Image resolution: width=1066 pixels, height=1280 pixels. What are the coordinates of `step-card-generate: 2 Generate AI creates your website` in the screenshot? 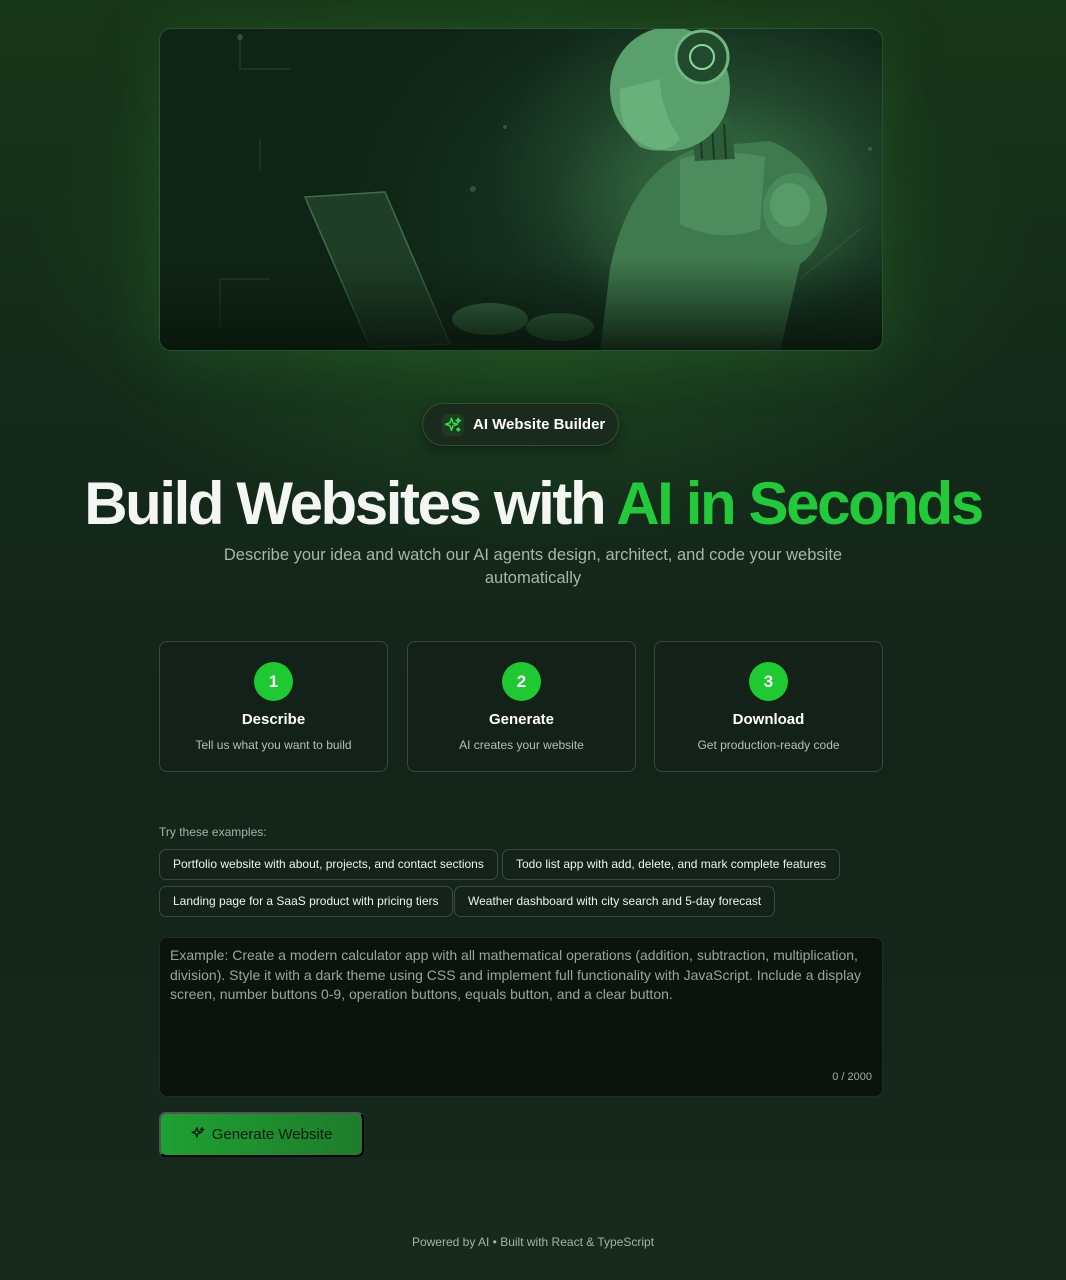 It's located at (521, 706).